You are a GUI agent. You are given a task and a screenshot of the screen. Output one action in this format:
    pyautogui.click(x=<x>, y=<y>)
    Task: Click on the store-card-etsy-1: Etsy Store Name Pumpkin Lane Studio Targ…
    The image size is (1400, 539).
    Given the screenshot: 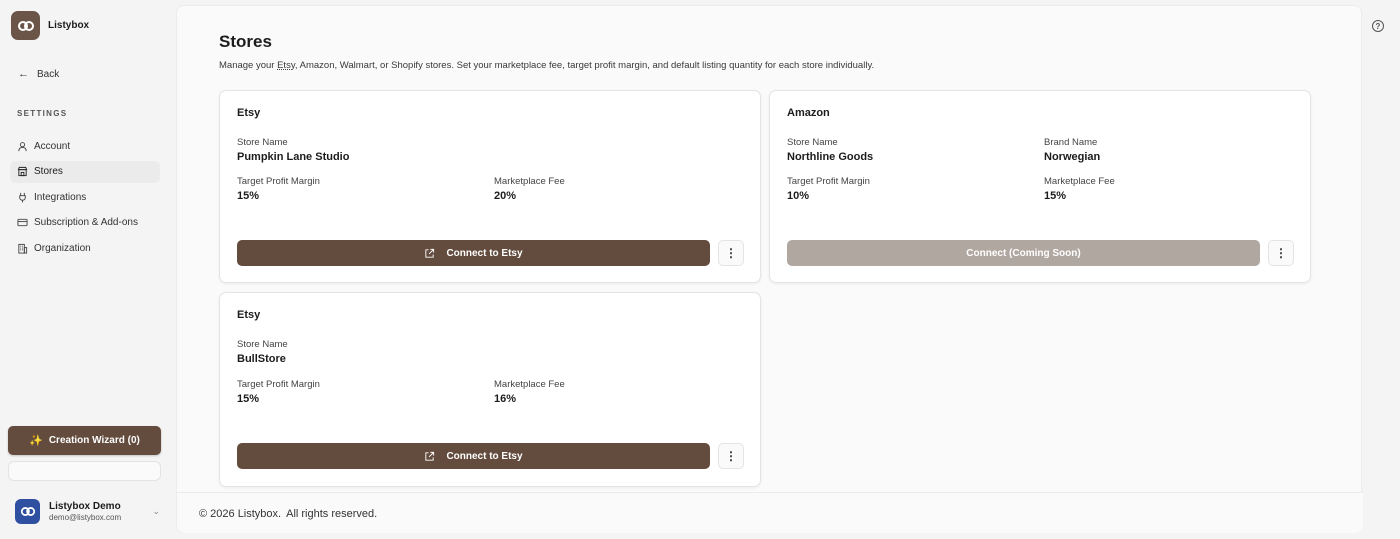 What is the action you would take?
    pyautogui.click(x=490, y=186)
    